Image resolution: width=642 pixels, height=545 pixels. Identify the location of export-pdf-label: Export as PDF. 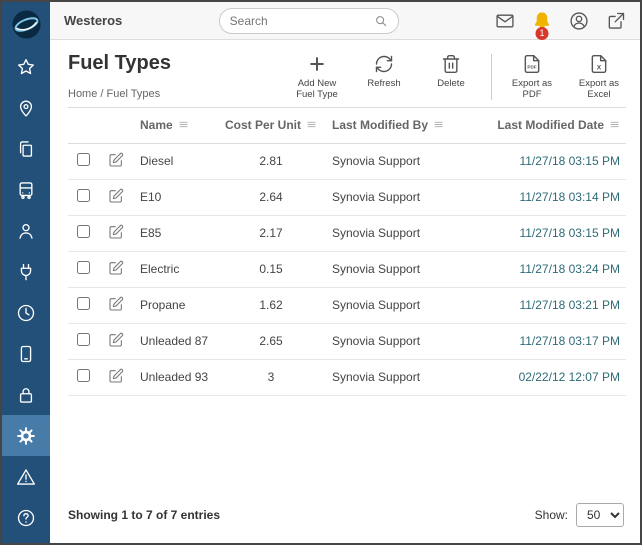
(532, 89).